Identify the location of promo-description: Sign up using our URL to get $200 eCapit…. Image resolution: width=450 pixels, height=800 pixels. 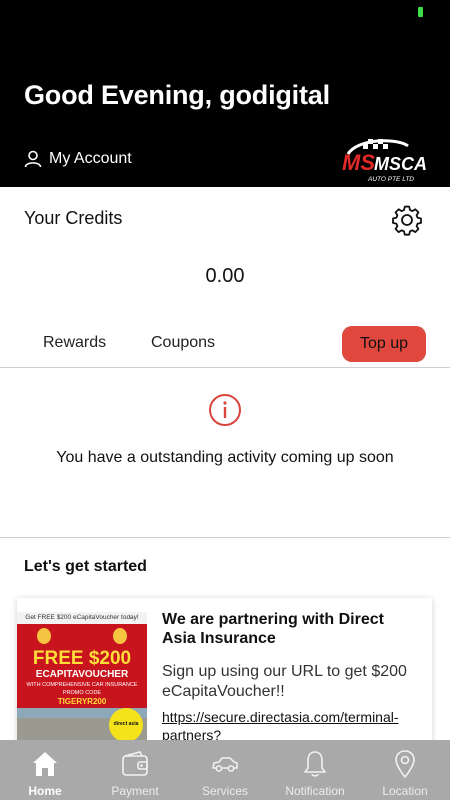
(284, 681).